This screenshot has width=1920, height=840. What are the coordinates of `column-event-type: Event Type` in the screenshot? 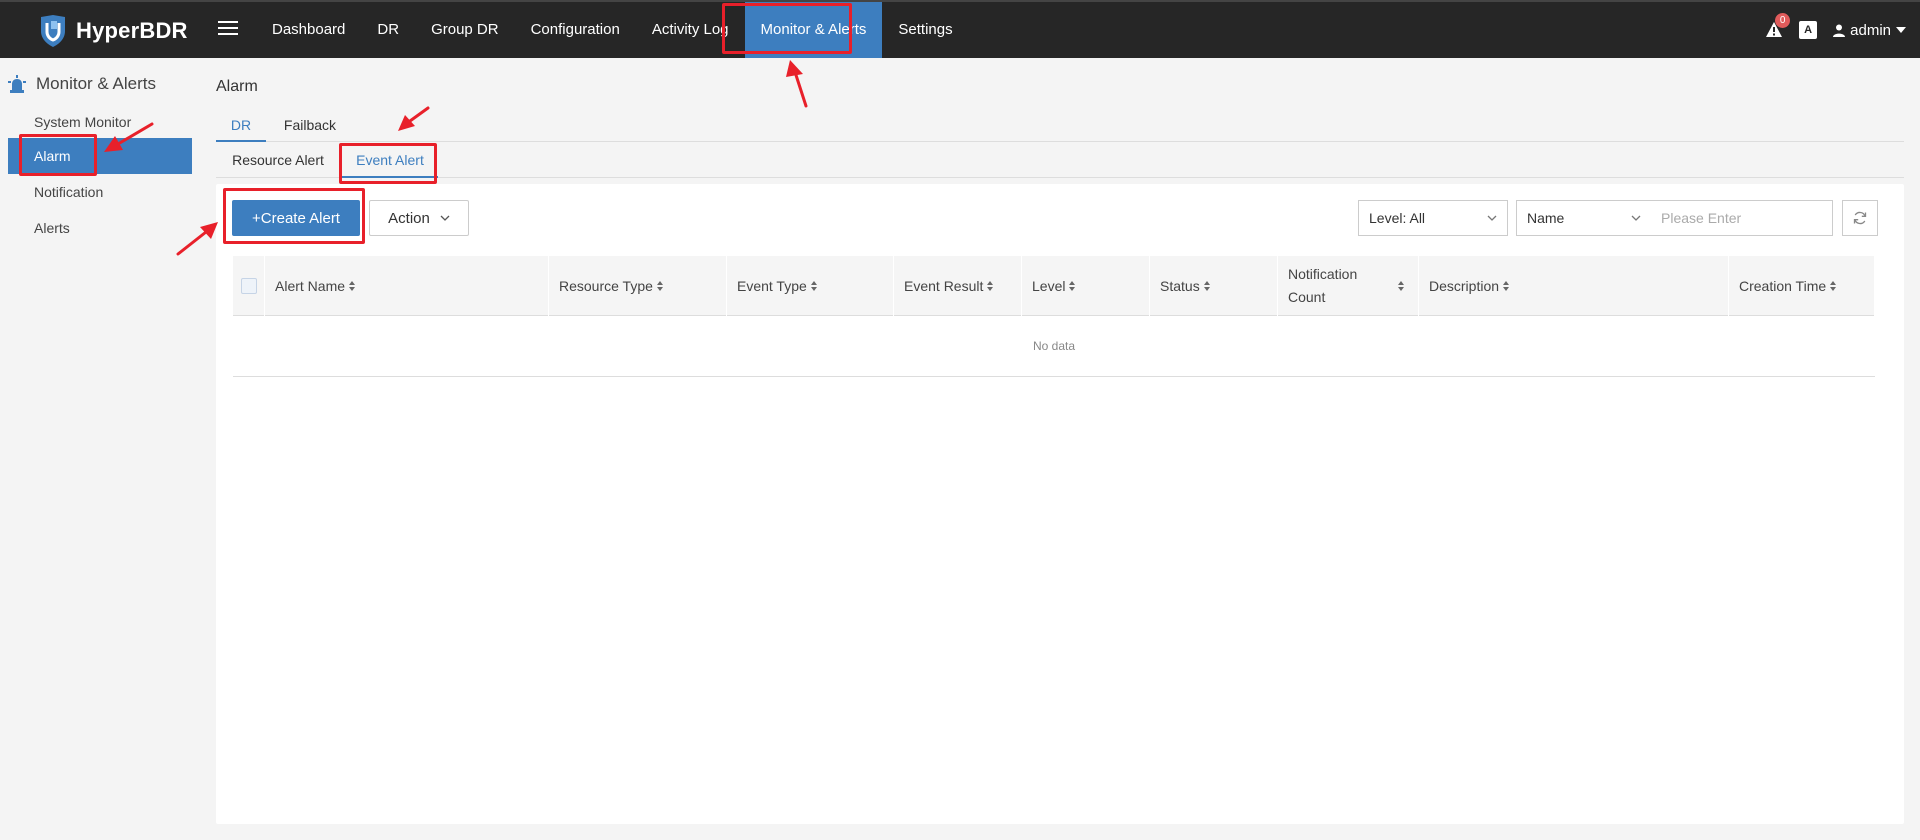 It's located at (810, 286).